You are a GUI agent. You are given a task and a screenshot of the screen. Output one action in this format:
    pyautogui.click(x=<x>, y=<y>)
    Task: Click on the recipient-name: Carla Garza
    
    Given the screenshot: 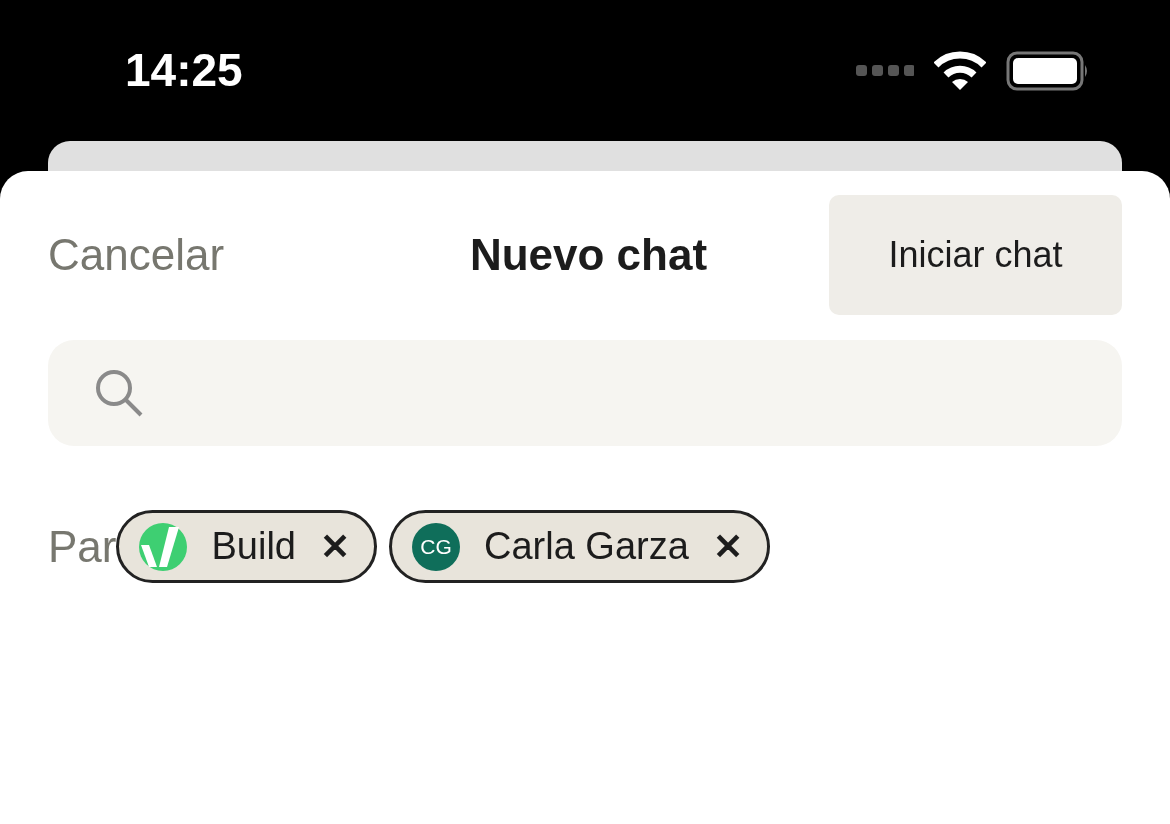 What is the action you would take?
    pyautogui.click(x=586, y=546)
    